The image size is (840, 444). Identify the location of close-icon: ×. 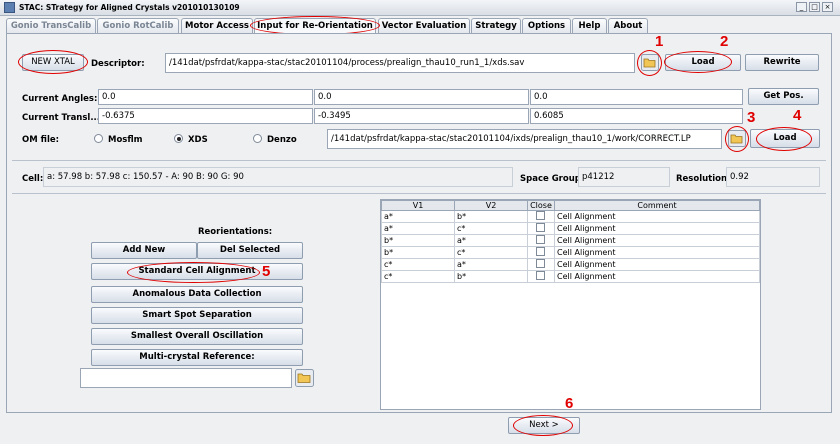
(827, 7).